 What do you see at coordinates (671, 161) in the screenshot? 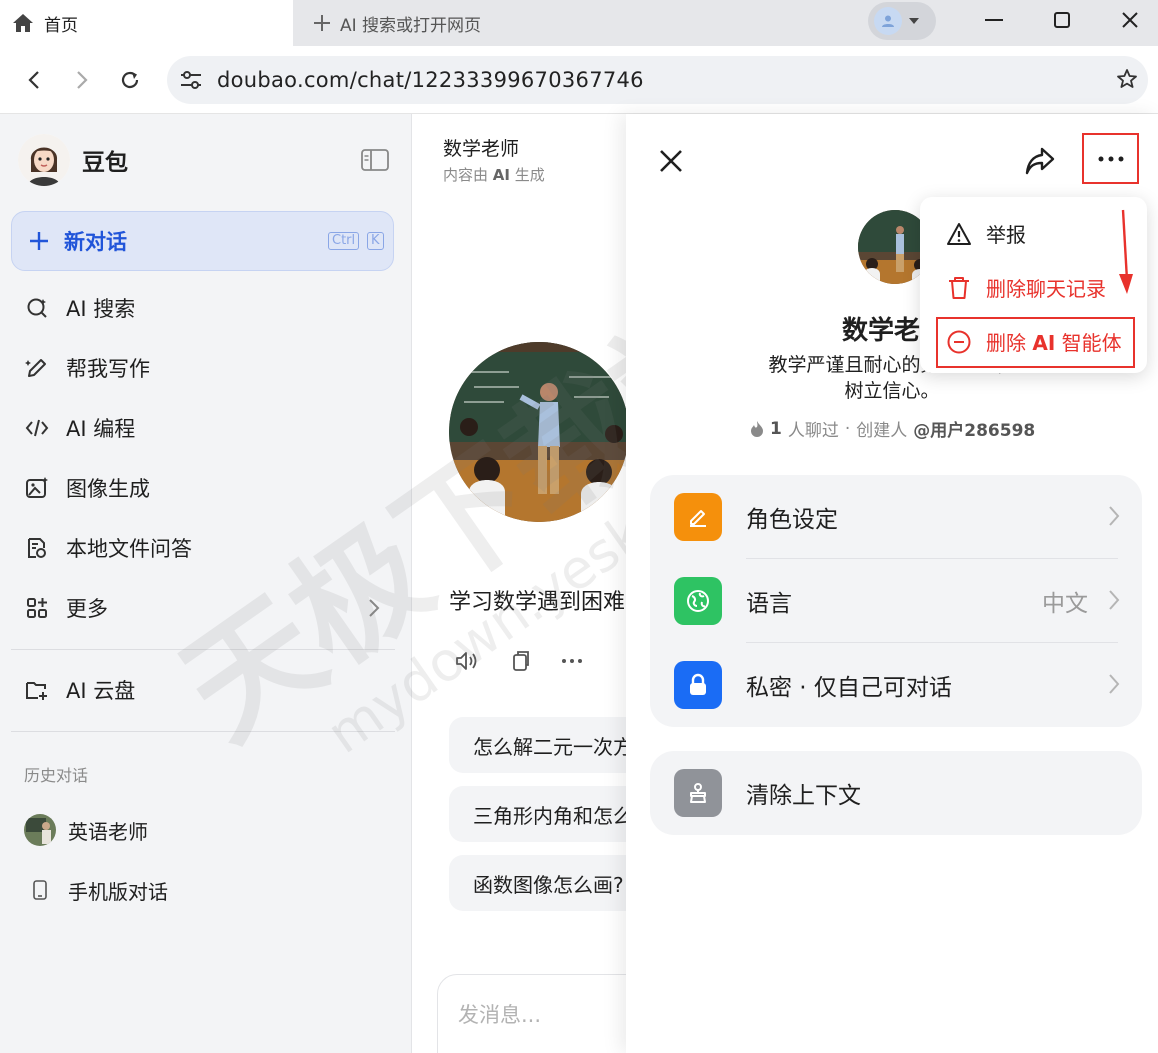
I see `close-icon` at bounding box center [671, 161].